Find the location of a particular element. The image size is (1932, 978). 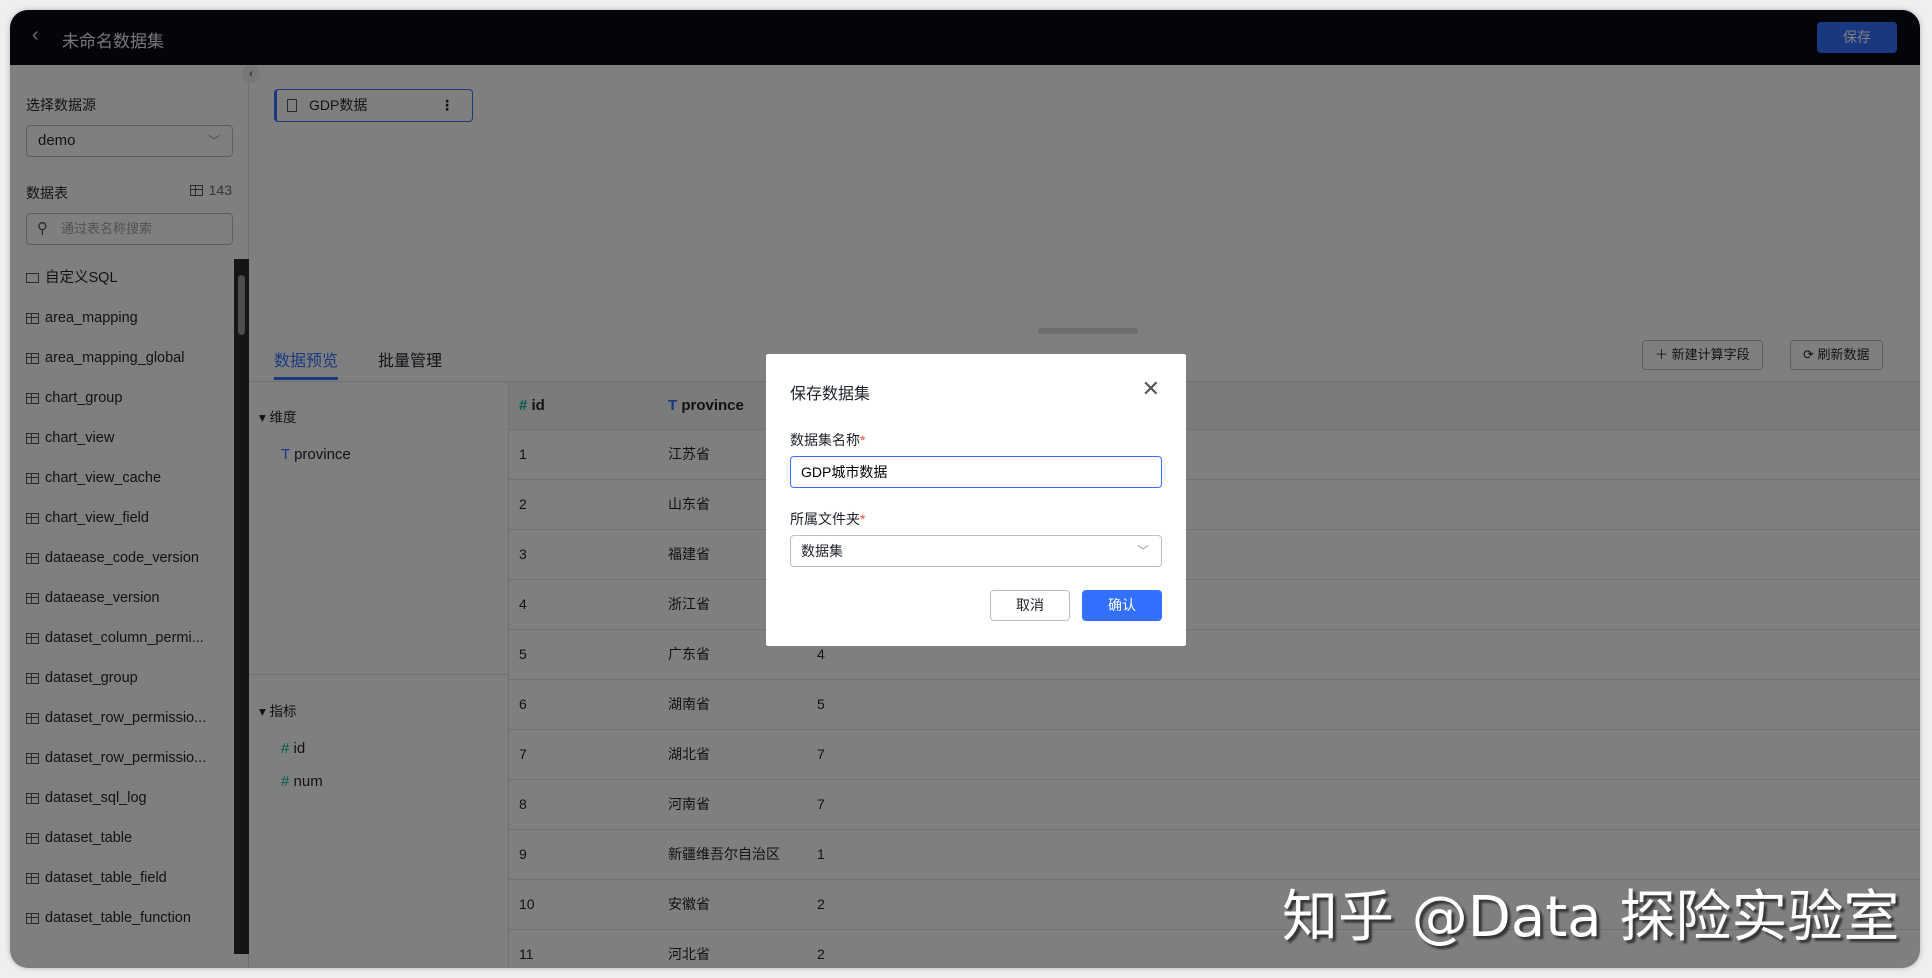

name-label: 数据集名称* is located at coordinates (827, 440).